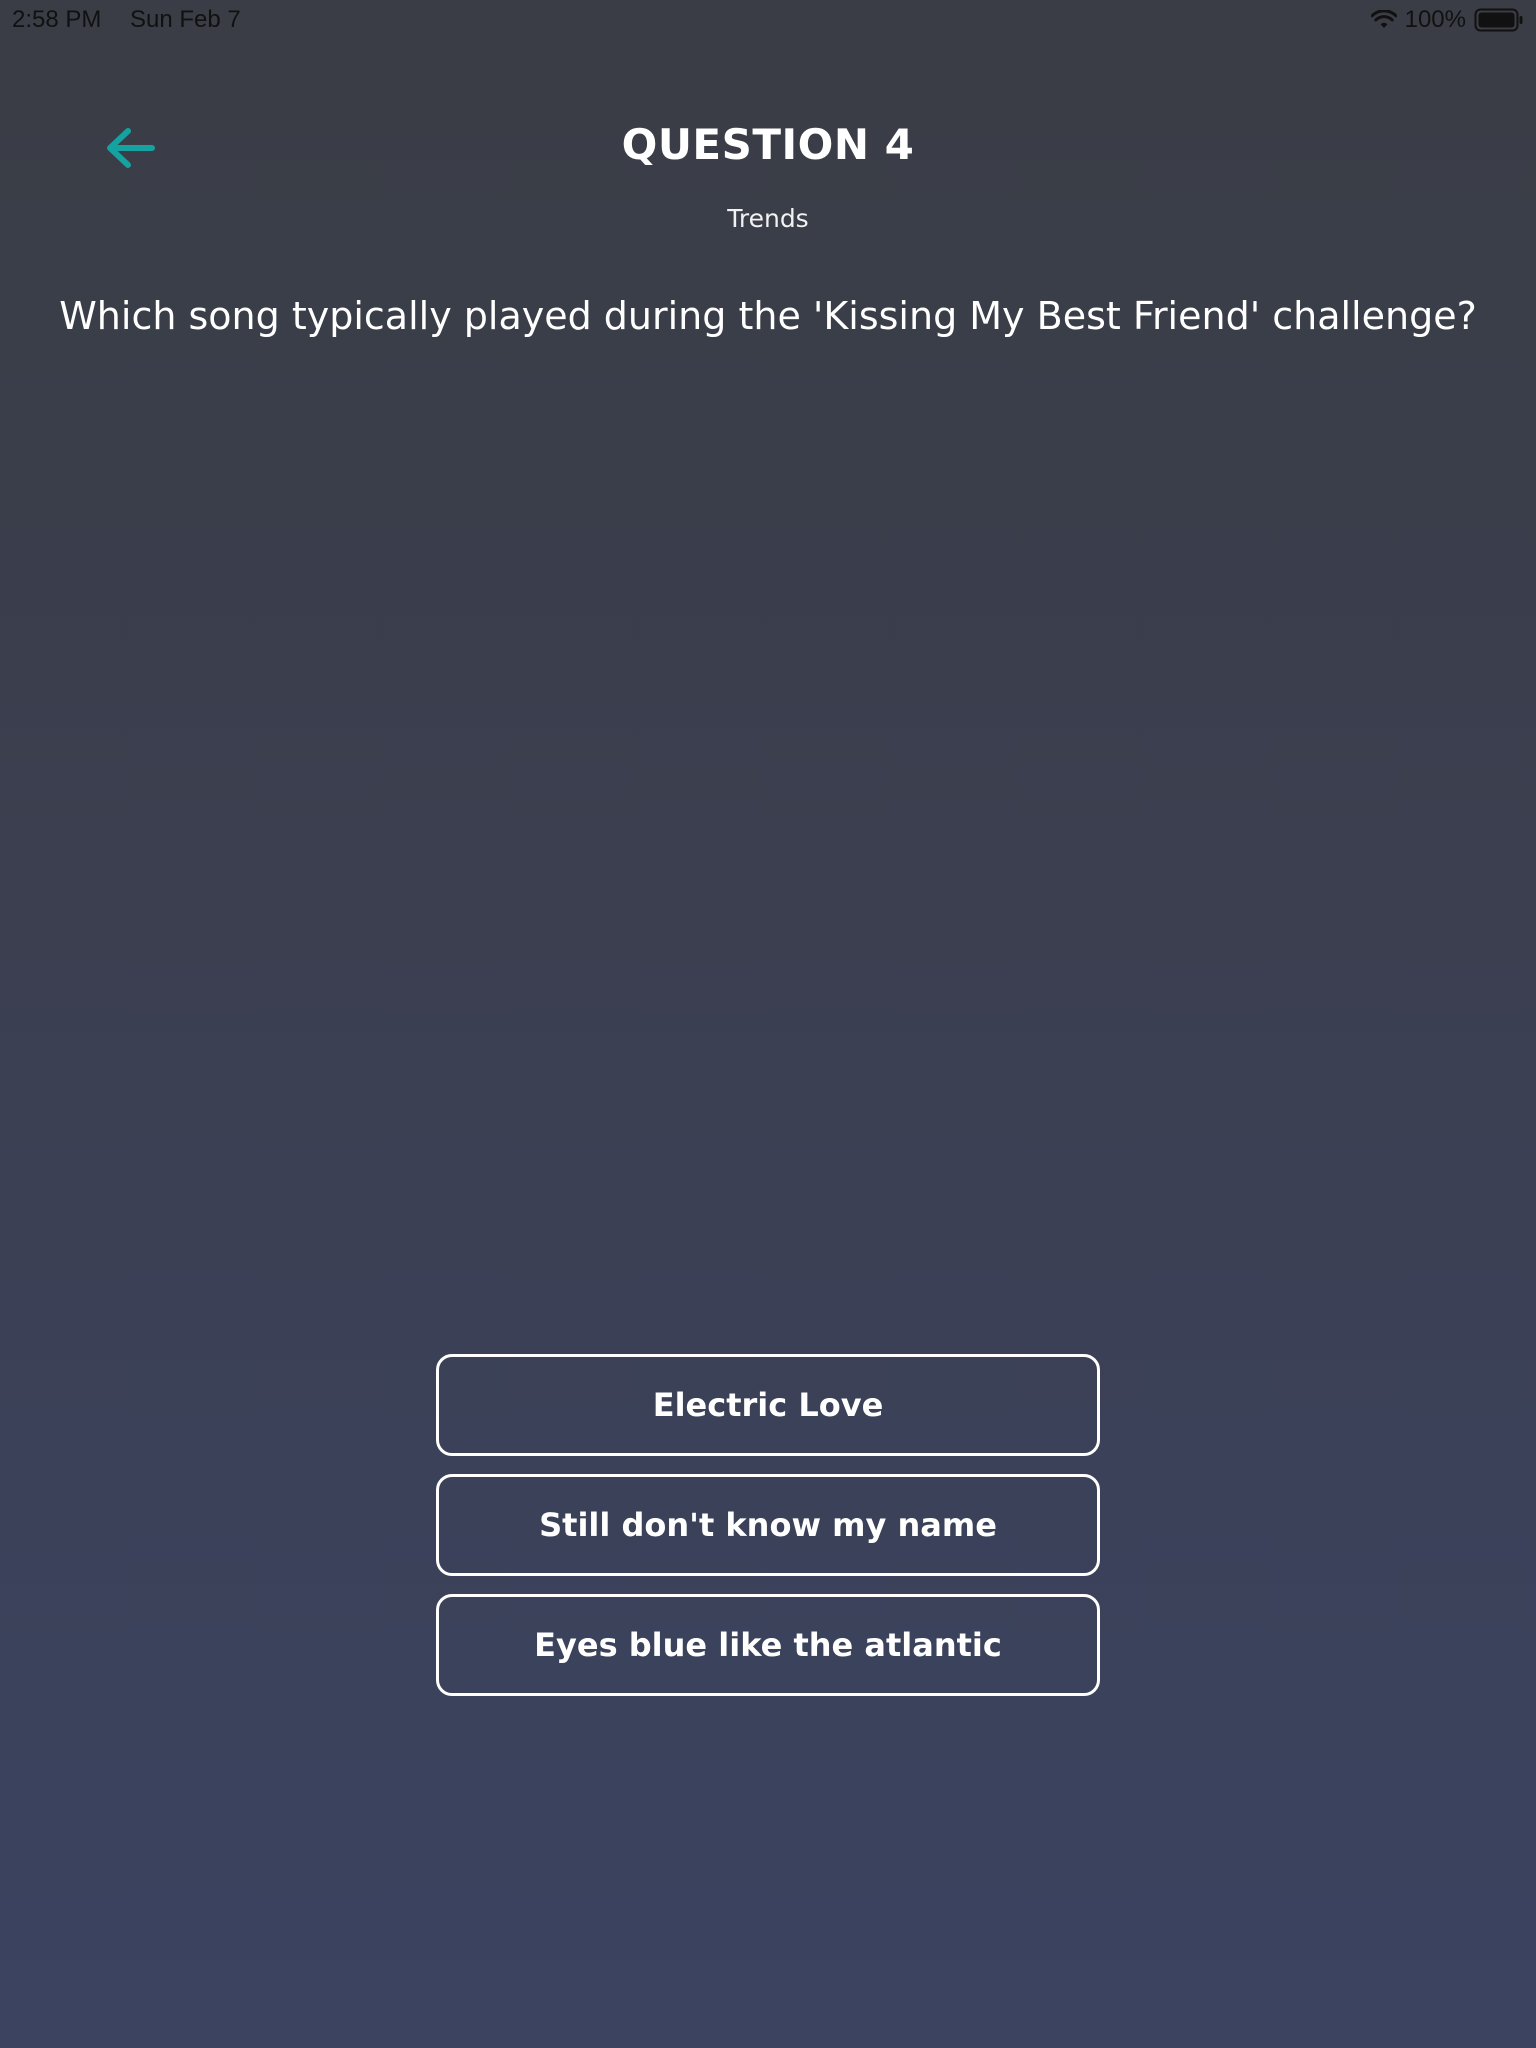 The height and width of the screenshot is (2048, 1536). Describe the element at coordinates (1499, 20) in the screenshot. I see `battery-icon` at that location.